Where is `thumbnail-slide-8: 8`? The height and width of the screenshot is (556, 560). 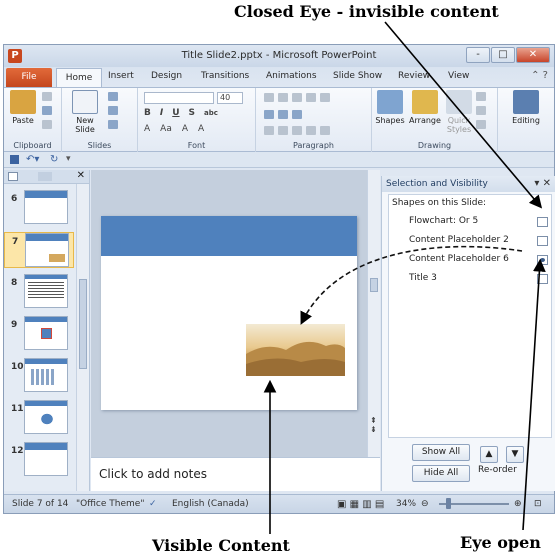 thumbnail-slide-8: 8 is located at coordinates (39, 292).